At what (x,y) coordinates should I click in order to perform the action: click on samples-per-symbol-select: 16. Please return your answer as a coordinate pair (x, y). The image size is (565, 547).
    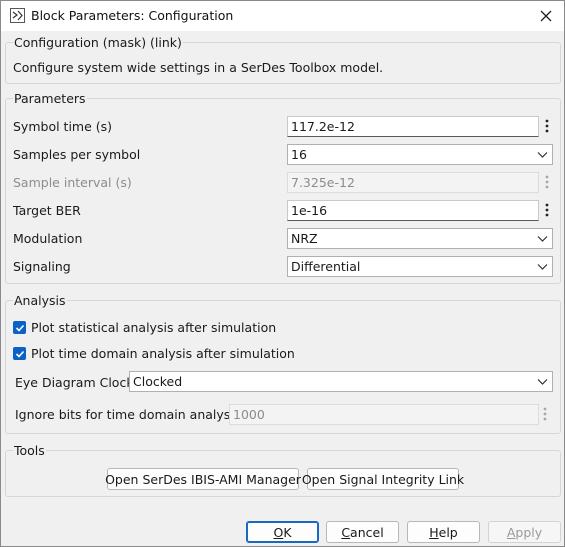
    Looking at the image, I should click on (420, 154).